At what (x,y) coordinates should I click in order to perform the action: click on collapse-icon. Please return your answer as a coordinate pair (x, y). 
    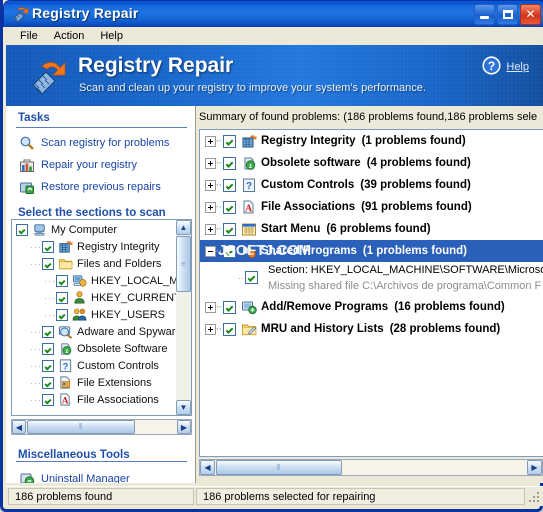
    Looking at the image, I should click on (210, 251).